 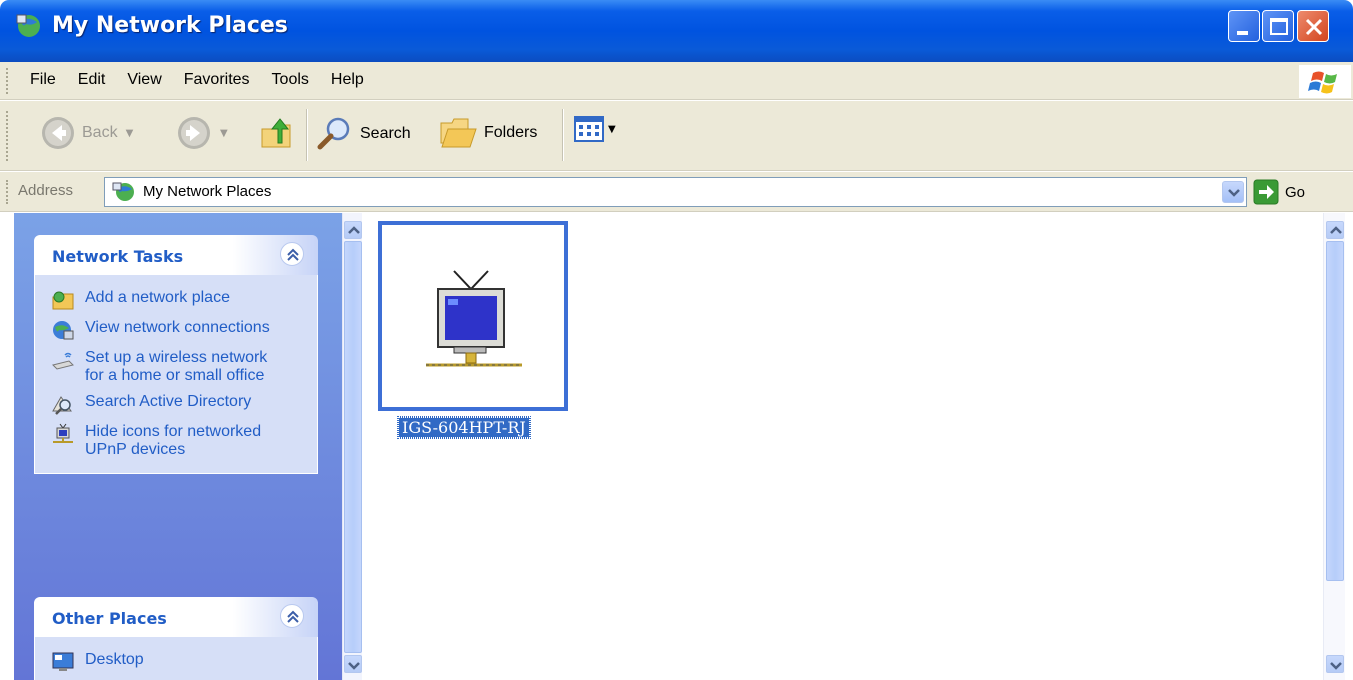 I want to click on back-label: Back, so click(x=100, y=132).